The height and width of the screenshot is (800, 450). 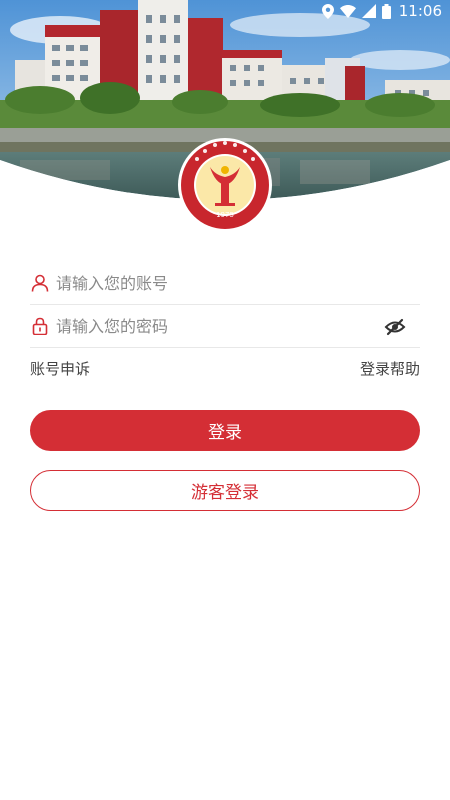 I want to click on guest-login-button: 游客登录, so click(x=225, y=490).